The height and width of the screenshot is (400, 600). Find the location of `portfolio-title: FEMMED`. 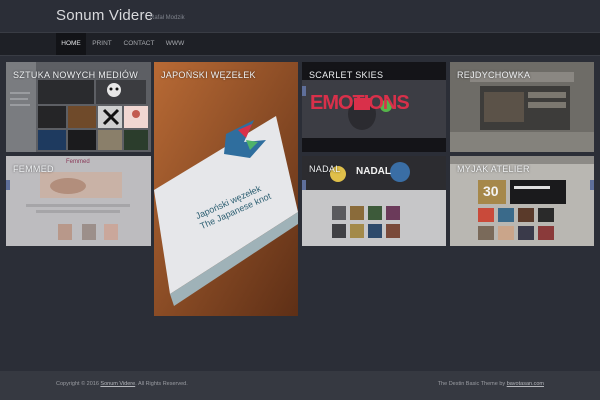

portfolio-title: FEMMED is located at coordinates (33, 169).